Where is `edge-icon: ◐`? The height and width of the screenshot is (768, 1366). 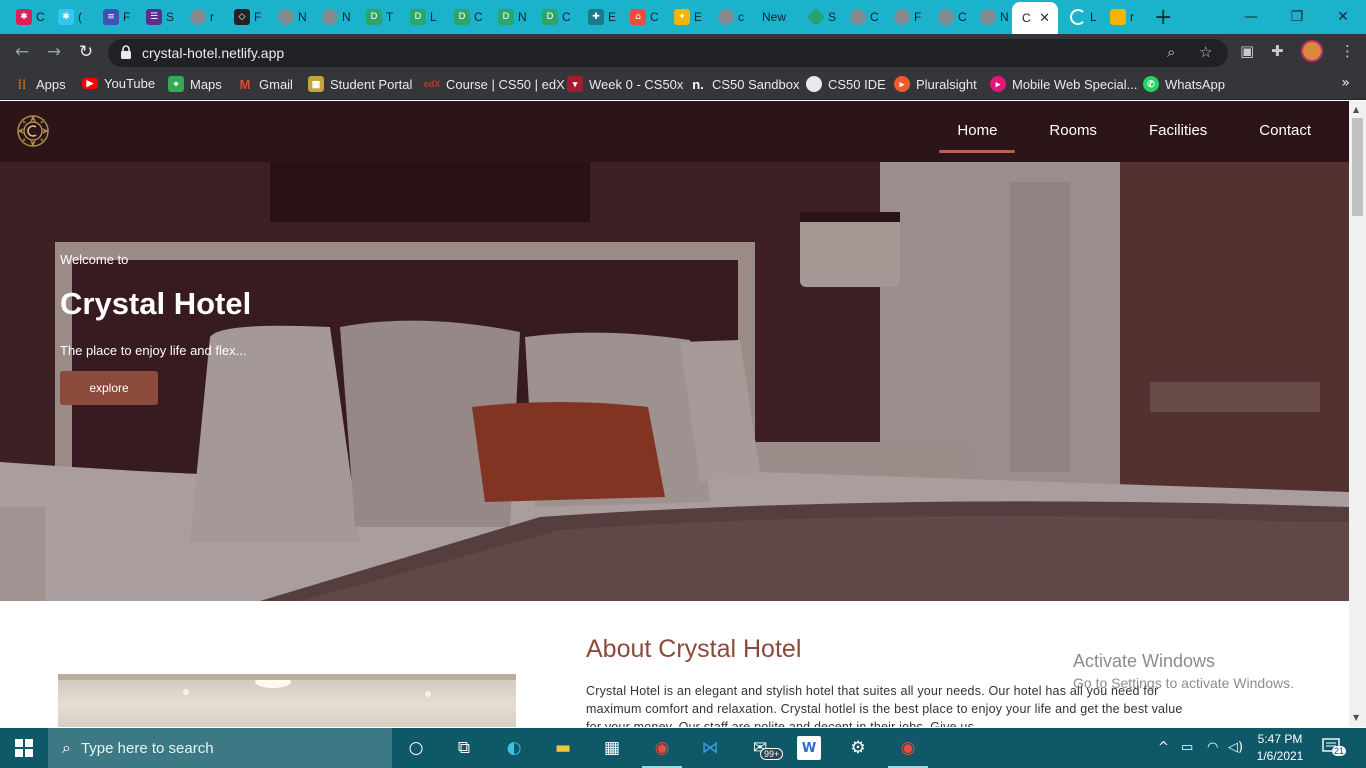
edge-icon: ◐ is located at coordinates (514, 748).